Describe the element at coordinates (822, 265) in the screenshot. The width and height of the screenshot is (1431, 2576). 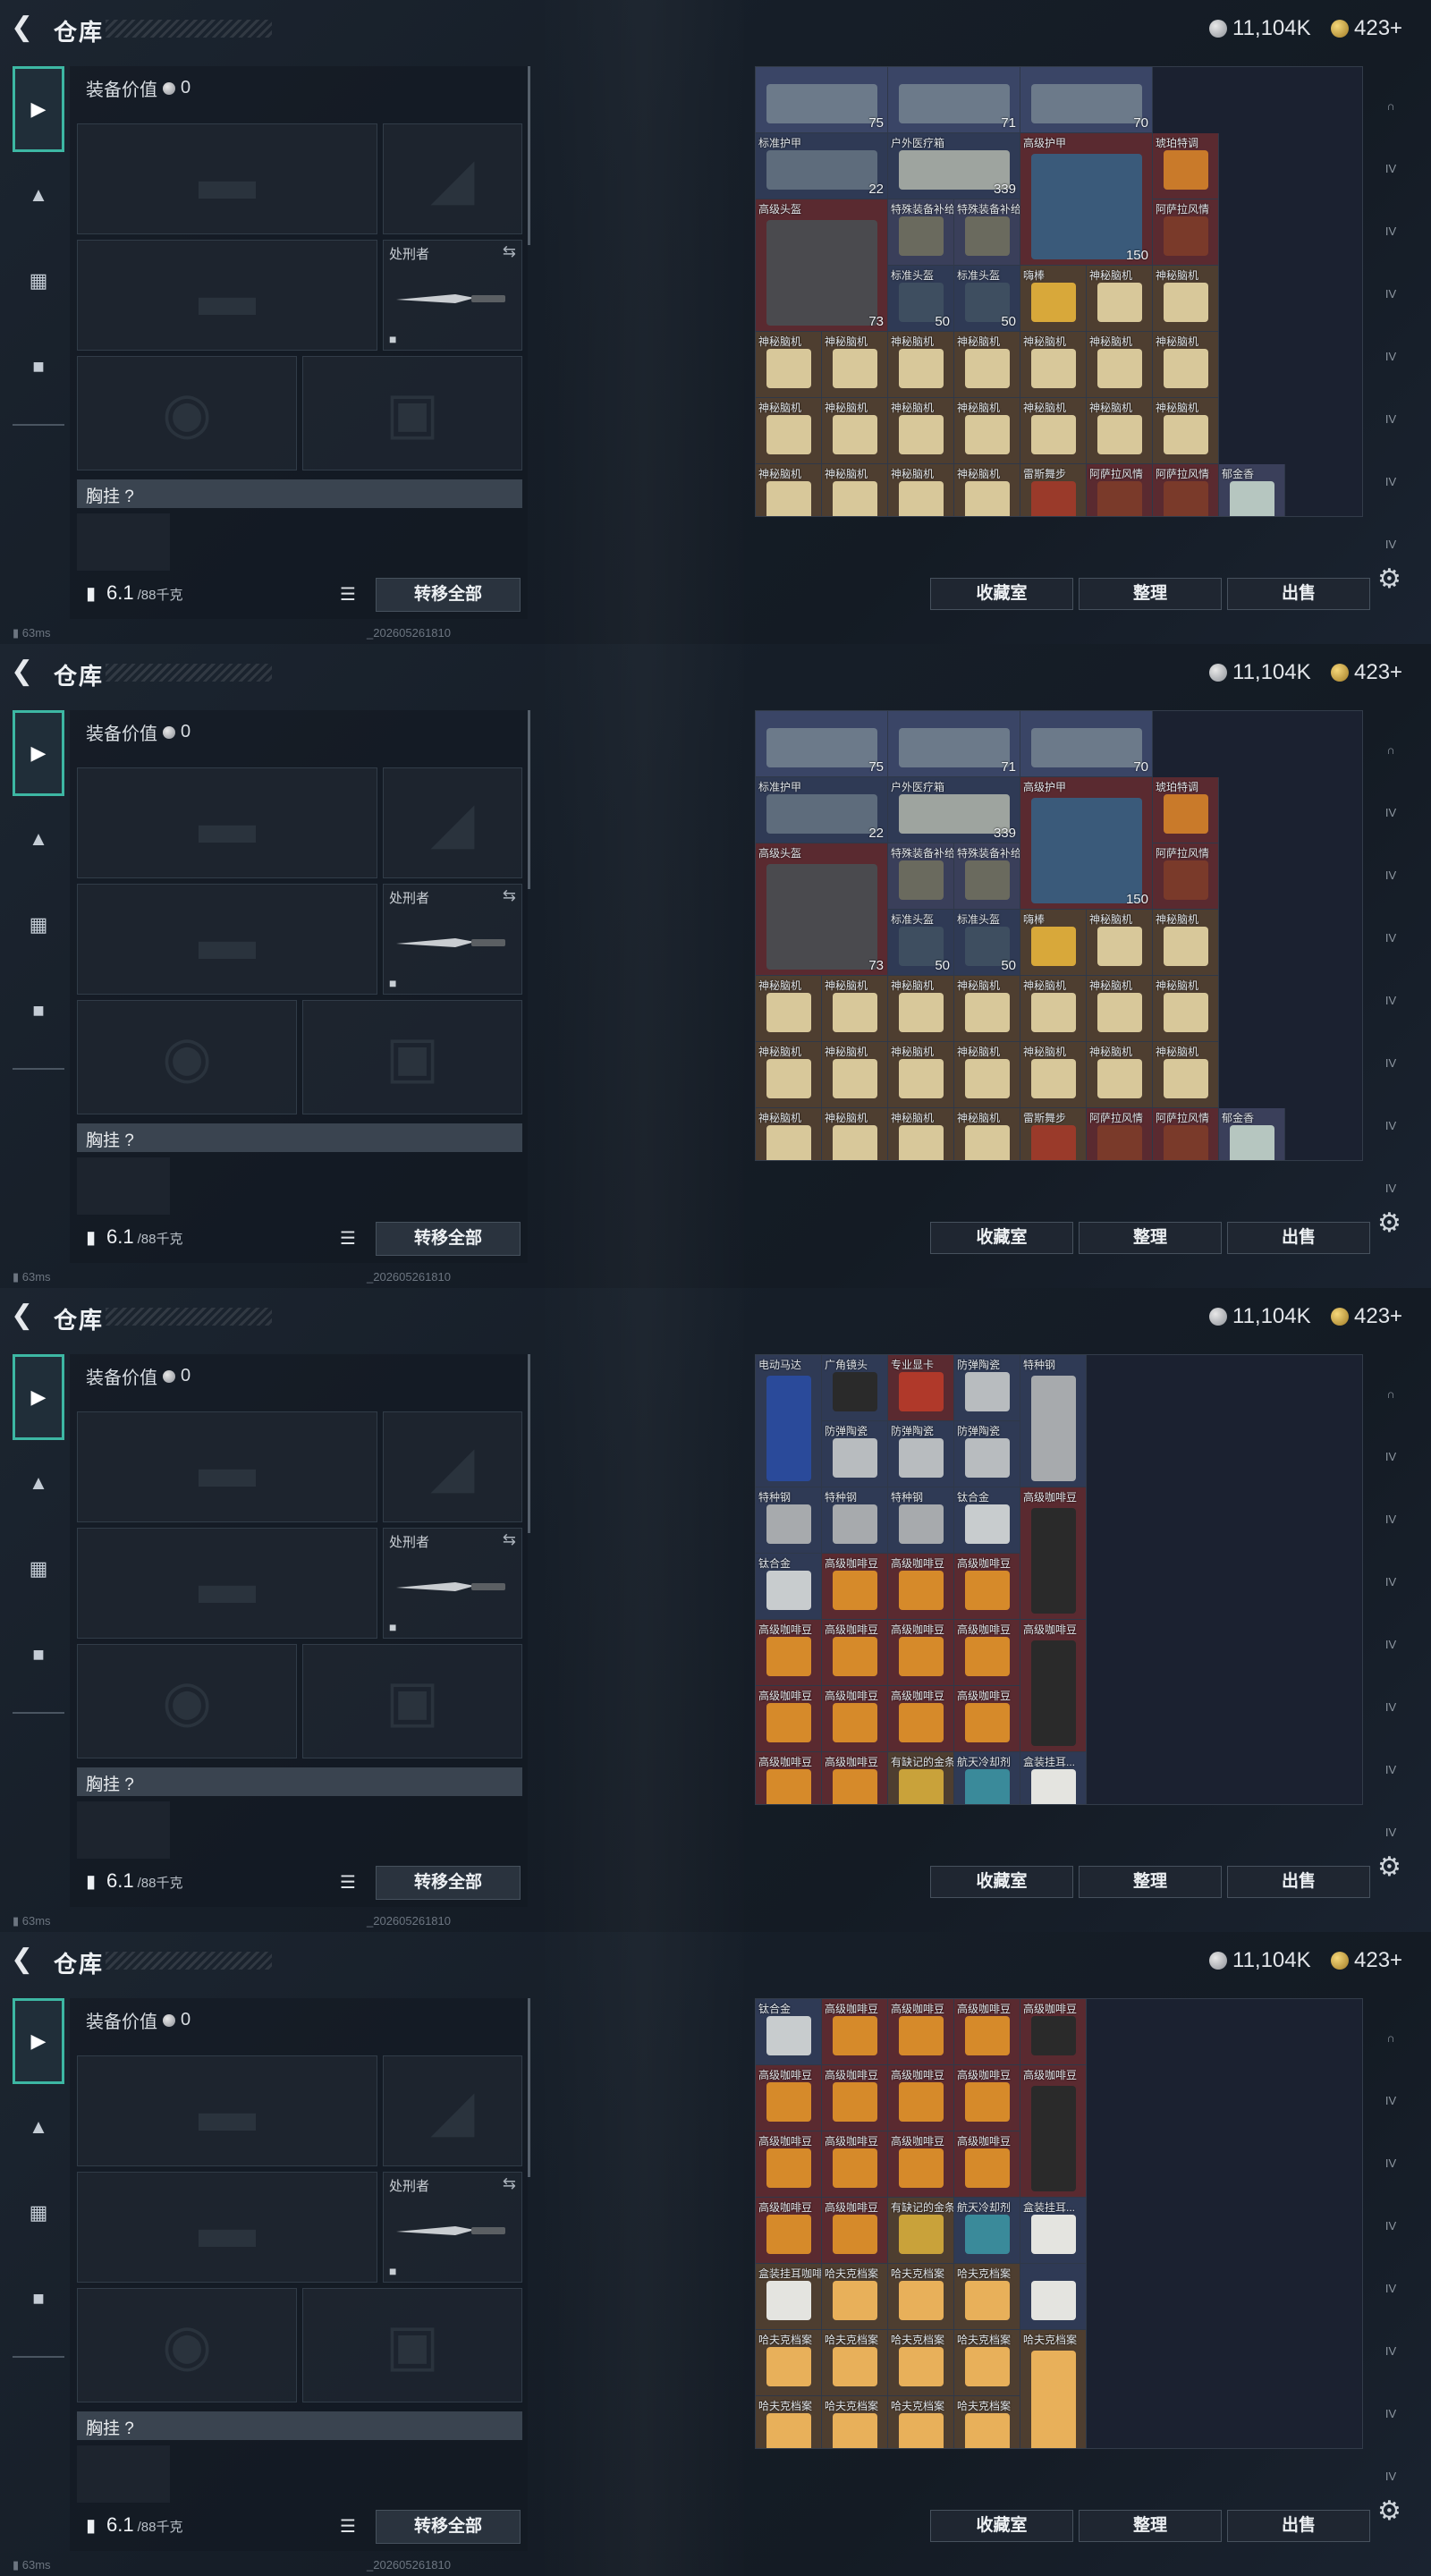
I see `stash-item: 高级头盔 73` at that location.